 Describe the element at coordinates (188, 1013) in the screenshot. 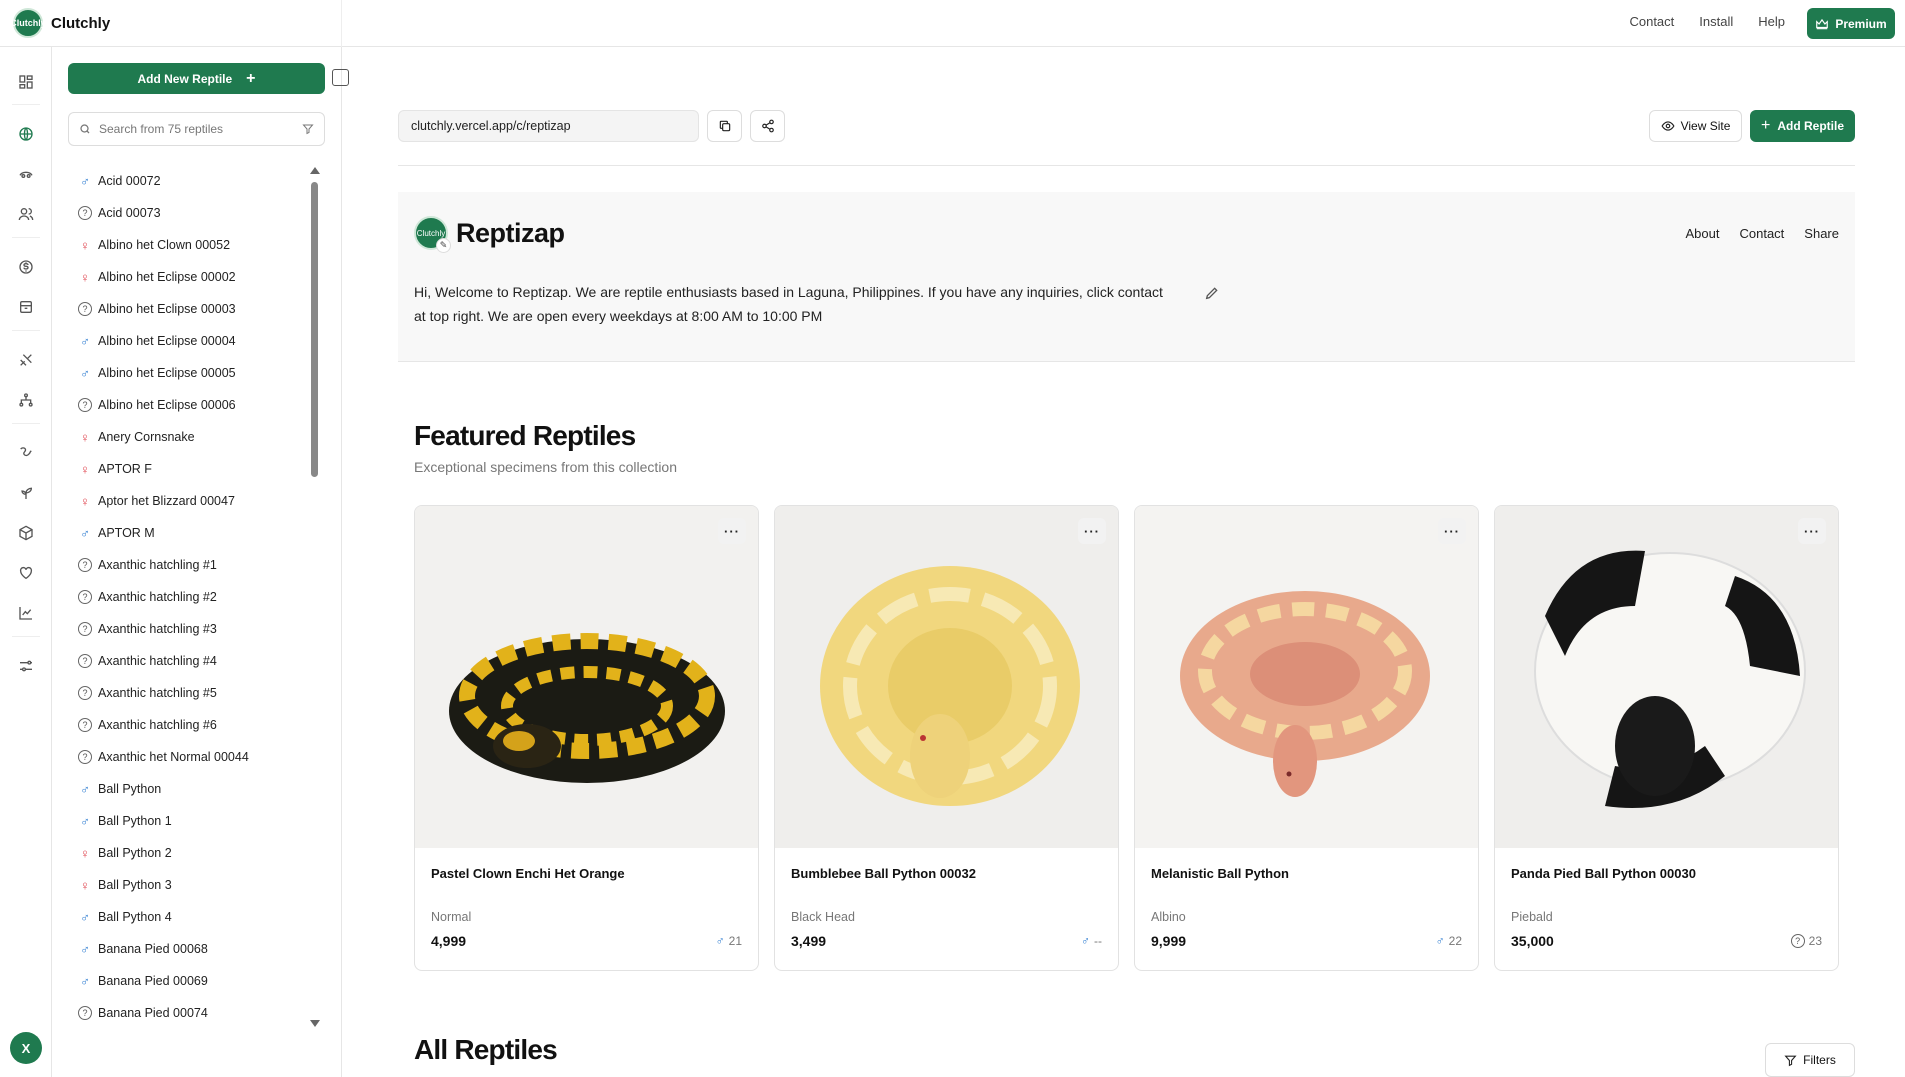

I see `reptile-list-item: ? Banana Pied 00074` at that location.